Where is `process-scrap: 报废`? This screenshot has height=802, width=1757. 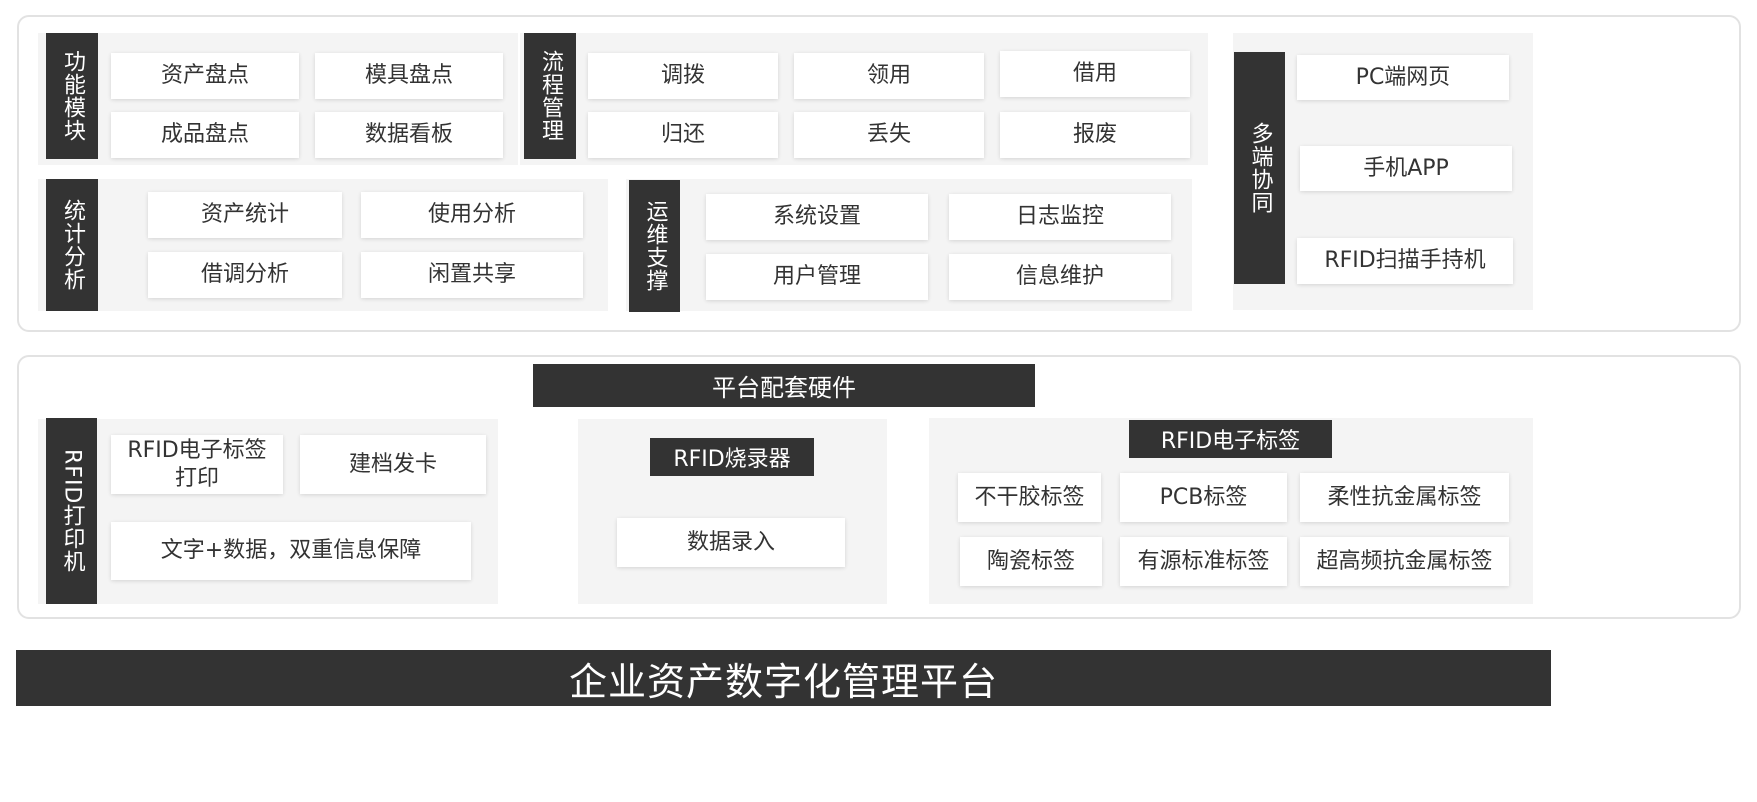 process-scrap: 报废 is located at coordinates (1095, 135).